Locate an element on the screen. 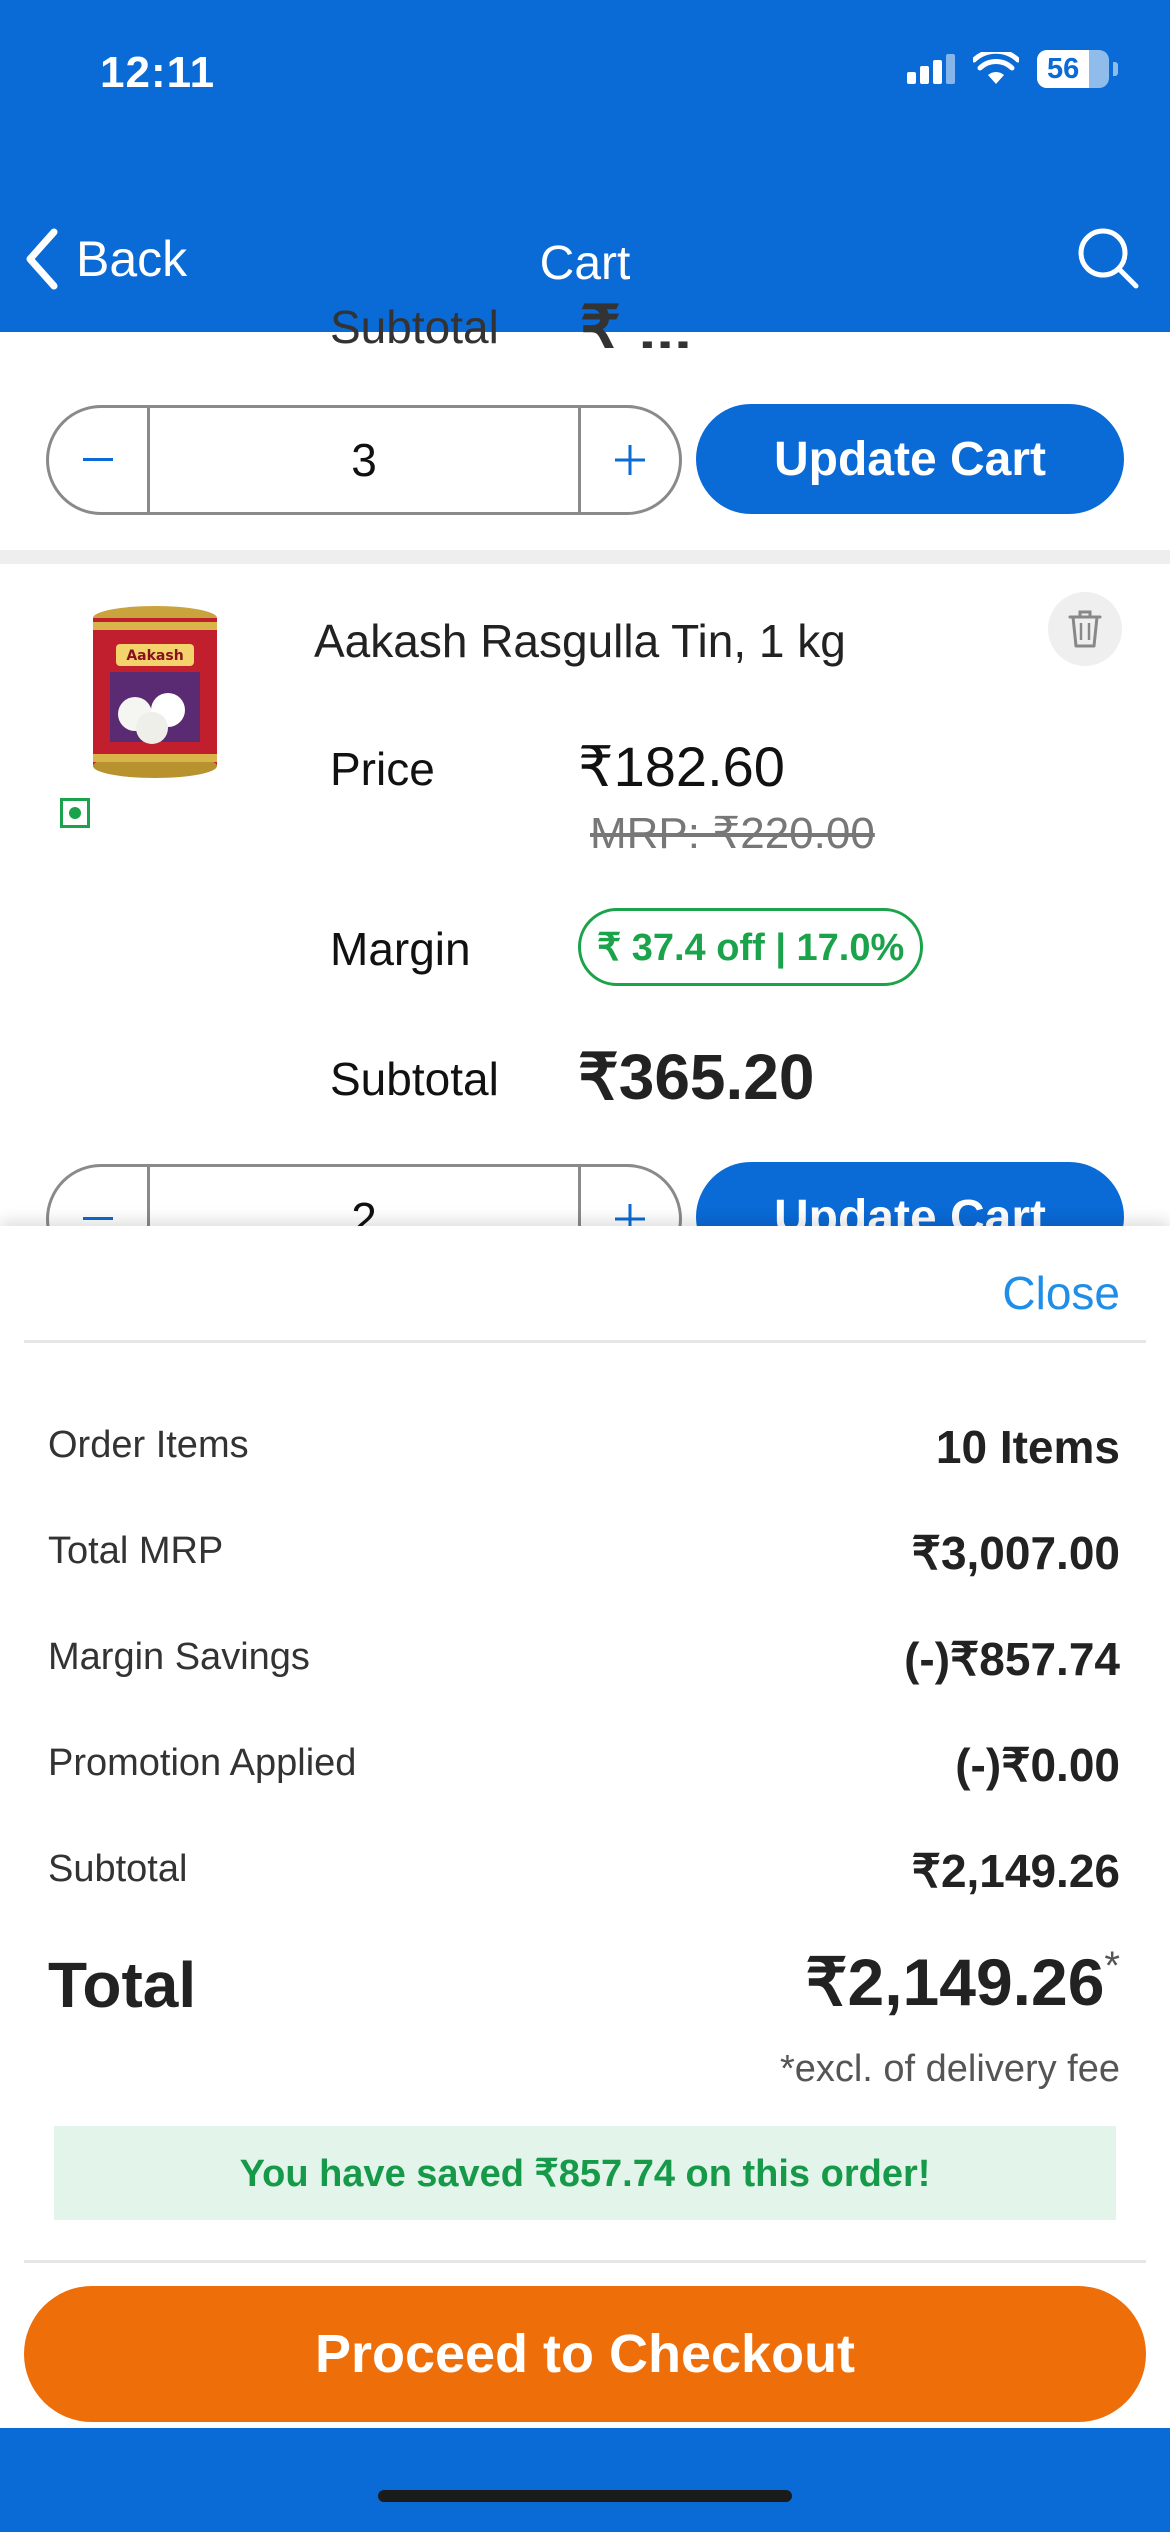  proceed-to-checkout-button: Proceed to Checkout is located at coordinates (585, 2354).